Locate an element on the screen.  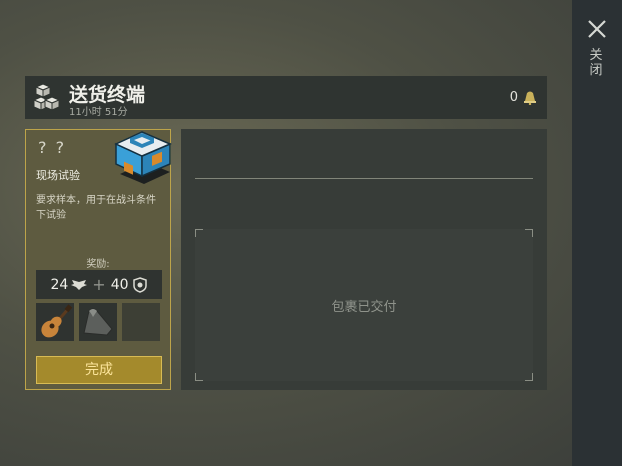
reward-bar: 24 + 40 is located at coordinates (99, 284).